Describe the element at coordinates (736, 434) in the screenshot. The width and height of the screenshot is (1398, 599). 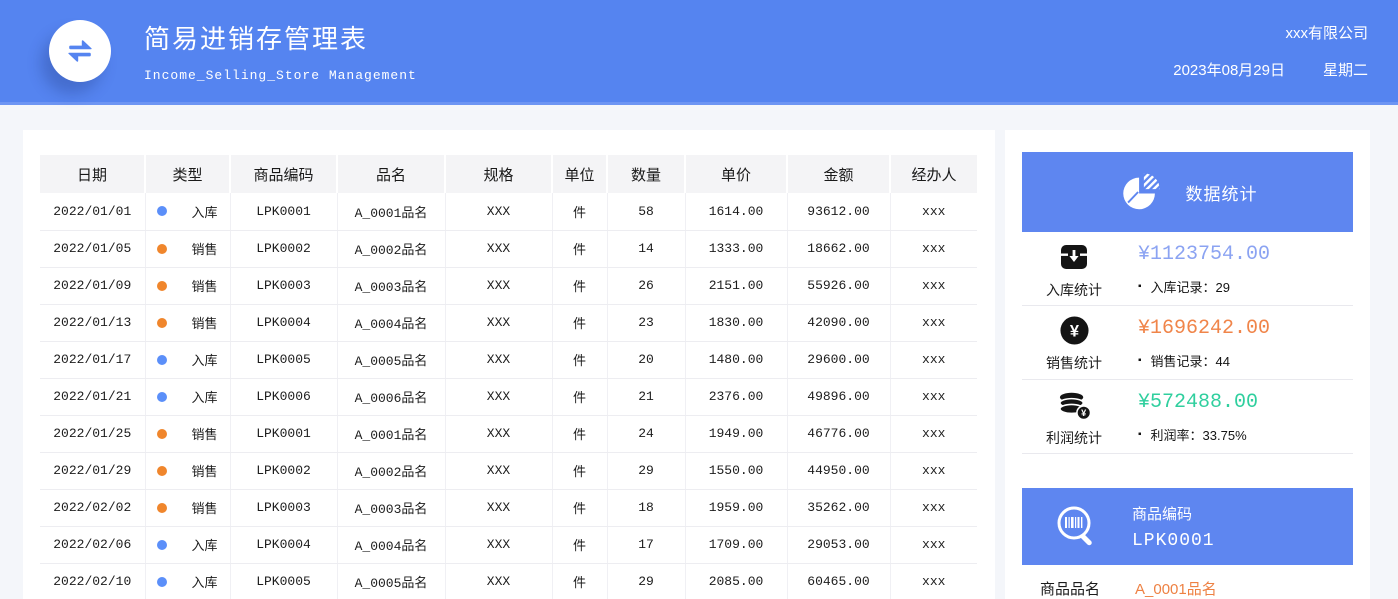
I see `cell-price: 1949.00` at that location.